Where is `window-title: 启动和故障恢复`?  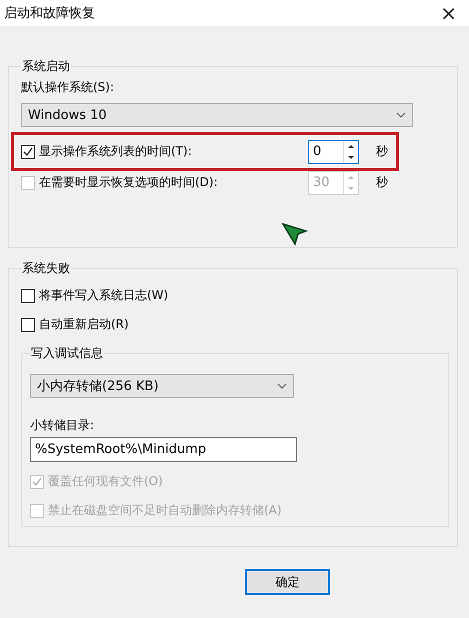
window-title: 启动和故障恢复 is located at coordinates (49, 13).